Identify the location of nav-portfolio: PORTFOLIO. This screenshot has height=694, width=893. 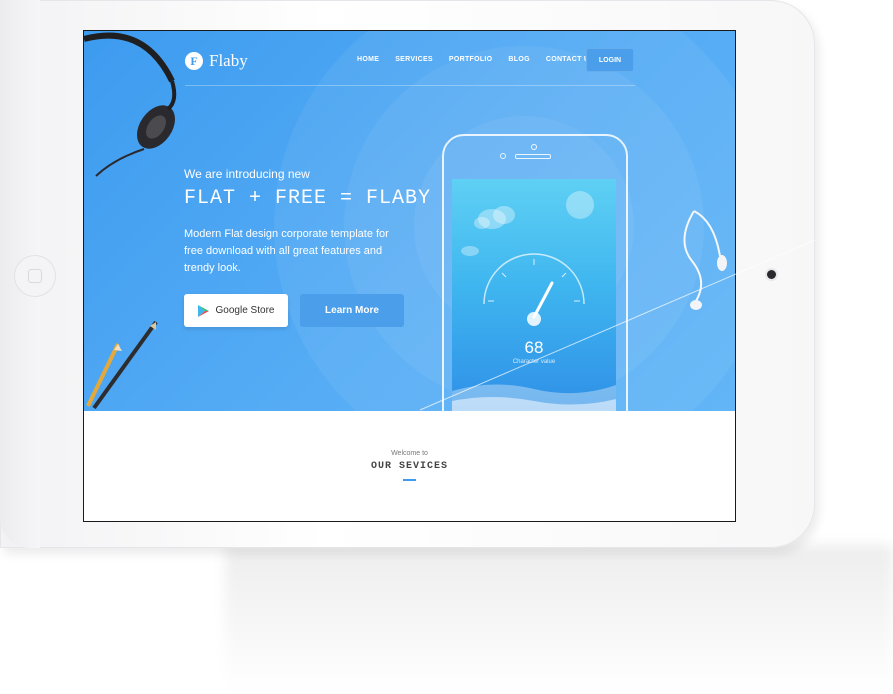
(471, 59).